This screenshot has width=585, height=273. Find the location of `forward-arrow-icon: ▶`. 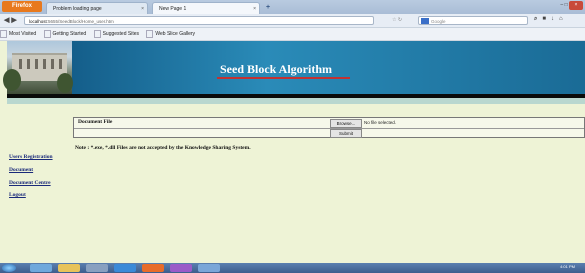

forward-arrow-icon: ▶ is located at coordinates (13, 20).